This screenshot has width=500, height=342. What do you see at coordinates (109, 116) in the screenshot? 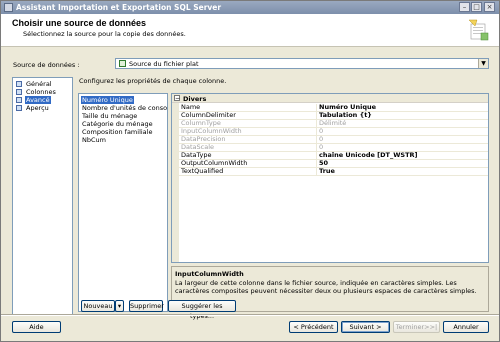
I see `list-item: Taille du ménage` at bounding box center [109, 116].